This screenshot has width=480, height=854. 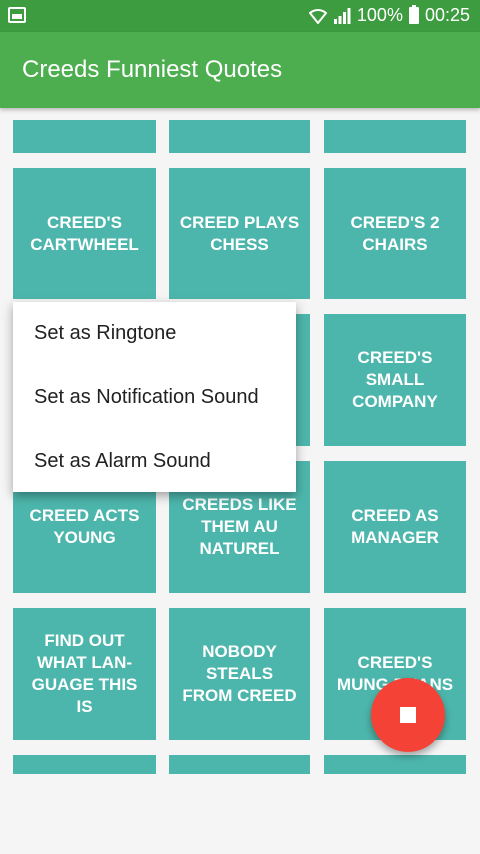 I want to click on signal-icon, so click(x=342, y=15).